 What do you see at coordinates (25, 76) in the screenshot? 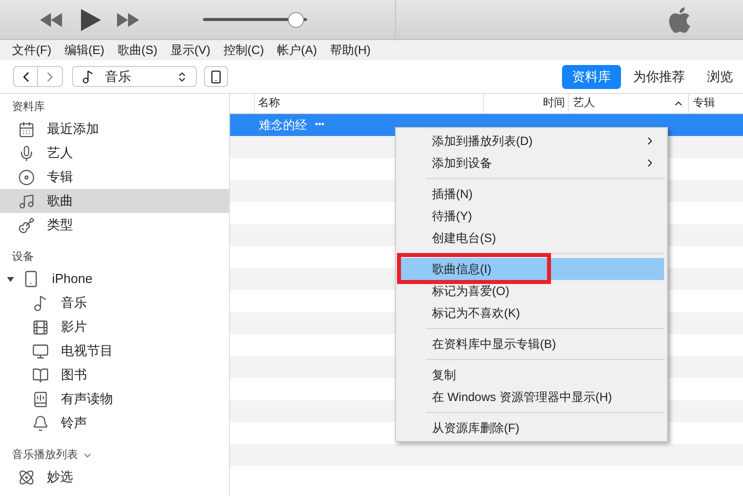
I see `back-button` at bounding box center [25, 76].